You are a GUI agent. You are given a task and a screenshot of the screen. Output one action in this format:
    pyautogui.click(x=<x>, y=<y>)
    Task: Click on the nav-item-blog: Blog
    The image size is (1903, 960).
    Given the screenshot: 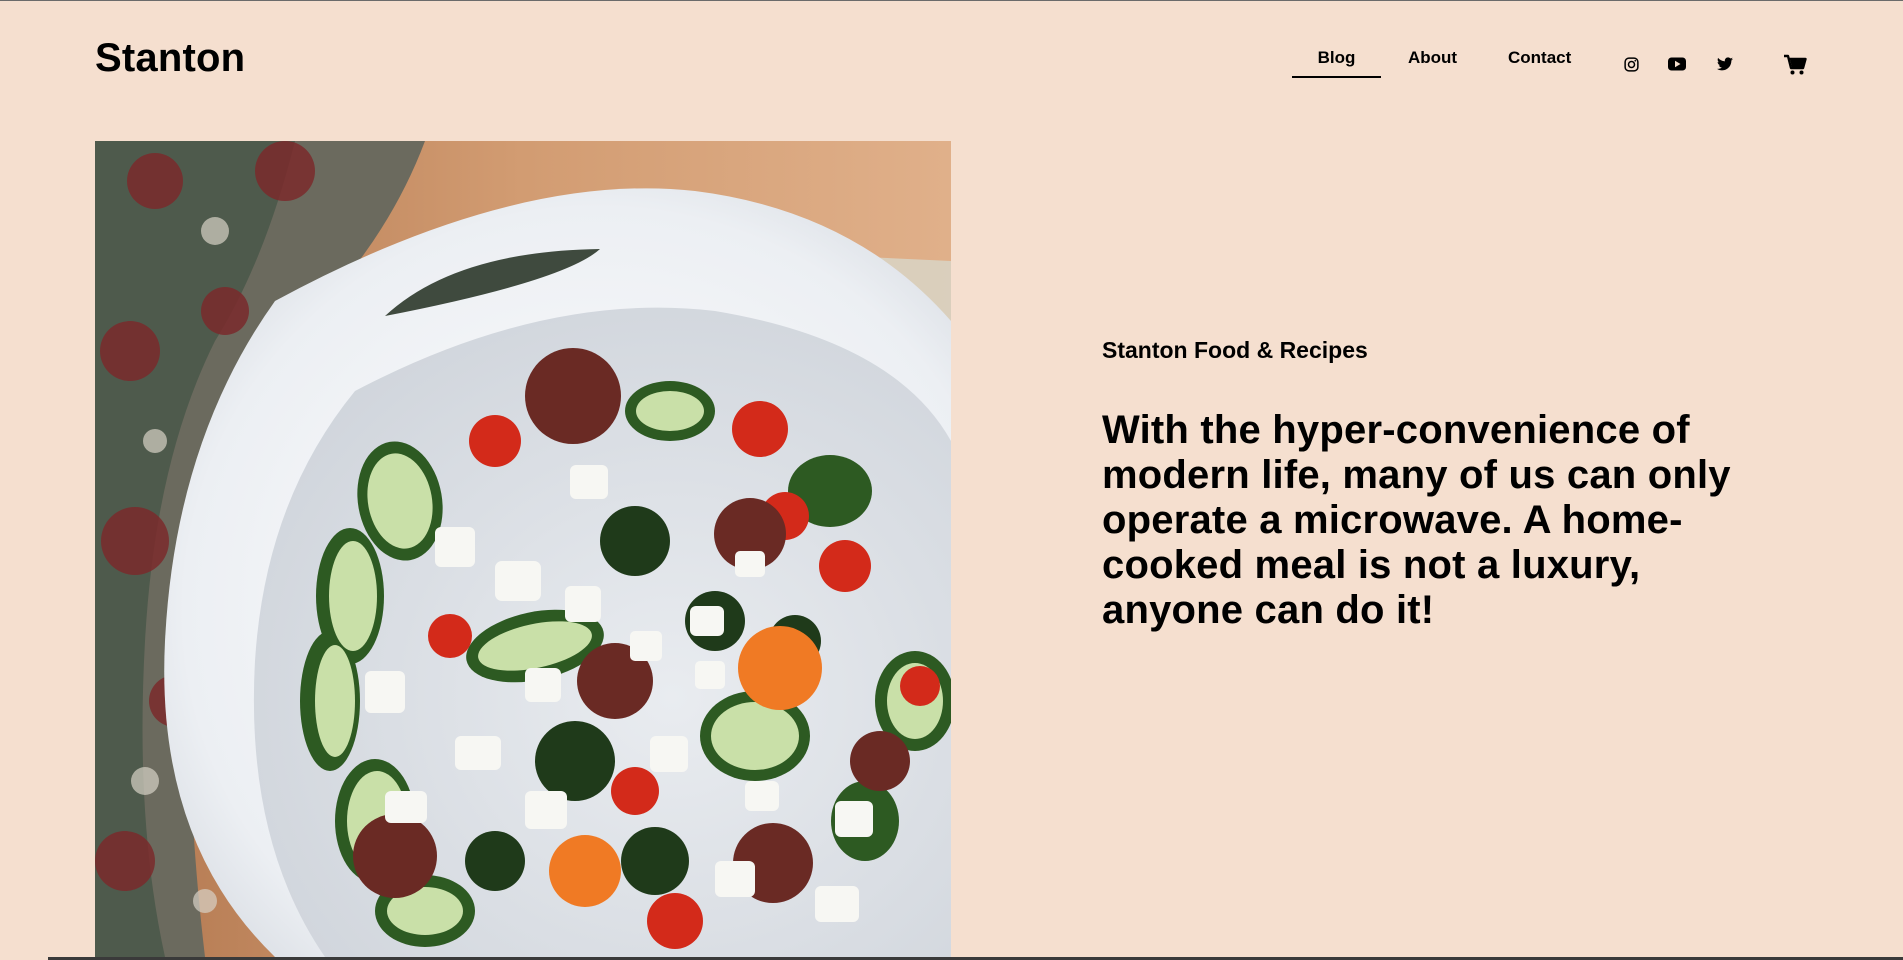 What is the action you would take?
    pyautogui.click(x=1336, y=63)
    